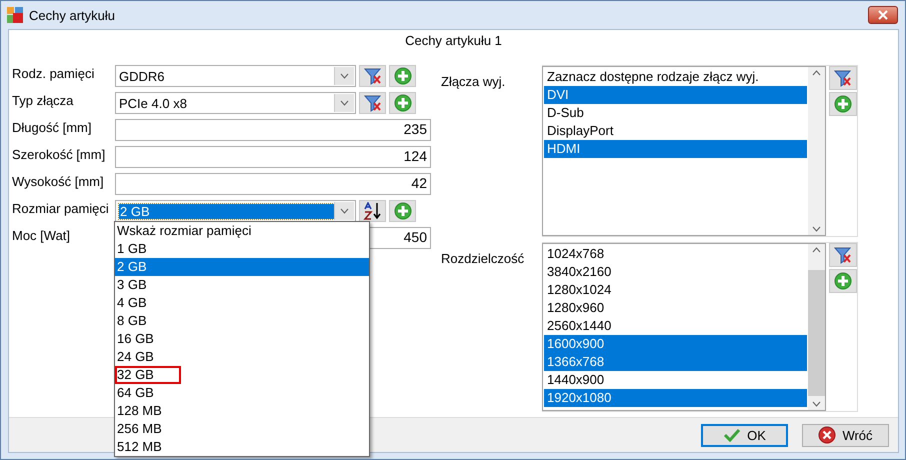 The height and width of the screenshot is (460, 906). Describe the element at coordinates (242, 249) in the screenshot. I see `dropdown-item: 1 GB` at that location.